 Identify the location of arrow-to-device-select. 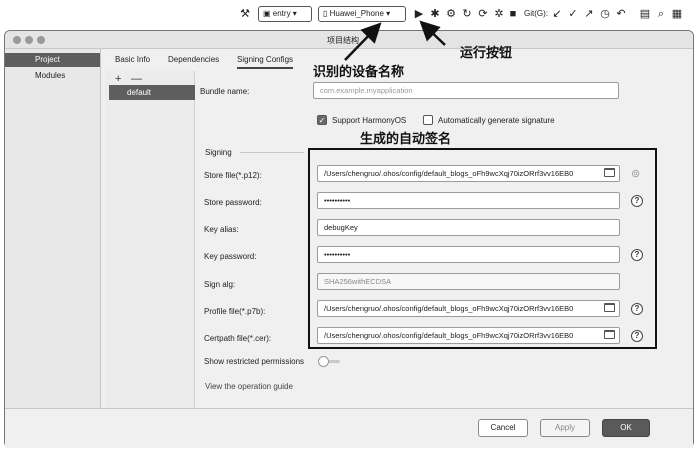
(363, 41).